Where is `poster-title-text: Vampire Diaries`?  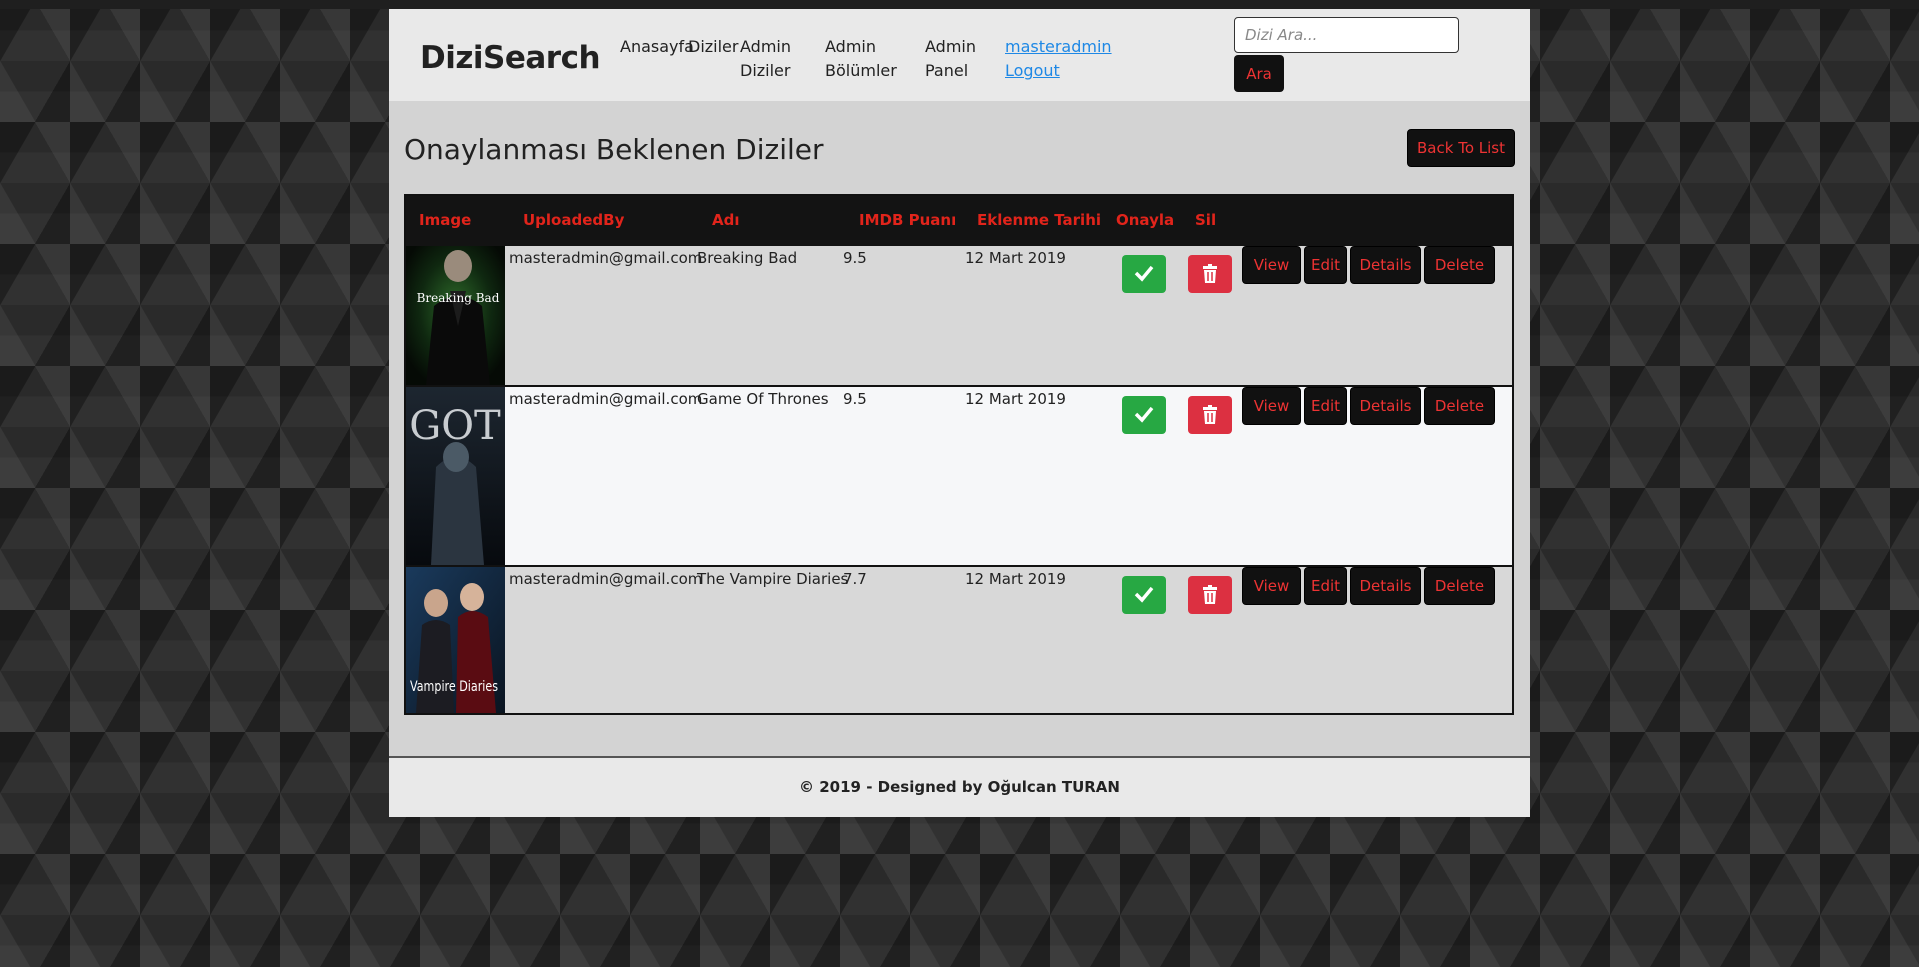 poster-title-text: Vampire Diaries is located at coordinates (454, 687).